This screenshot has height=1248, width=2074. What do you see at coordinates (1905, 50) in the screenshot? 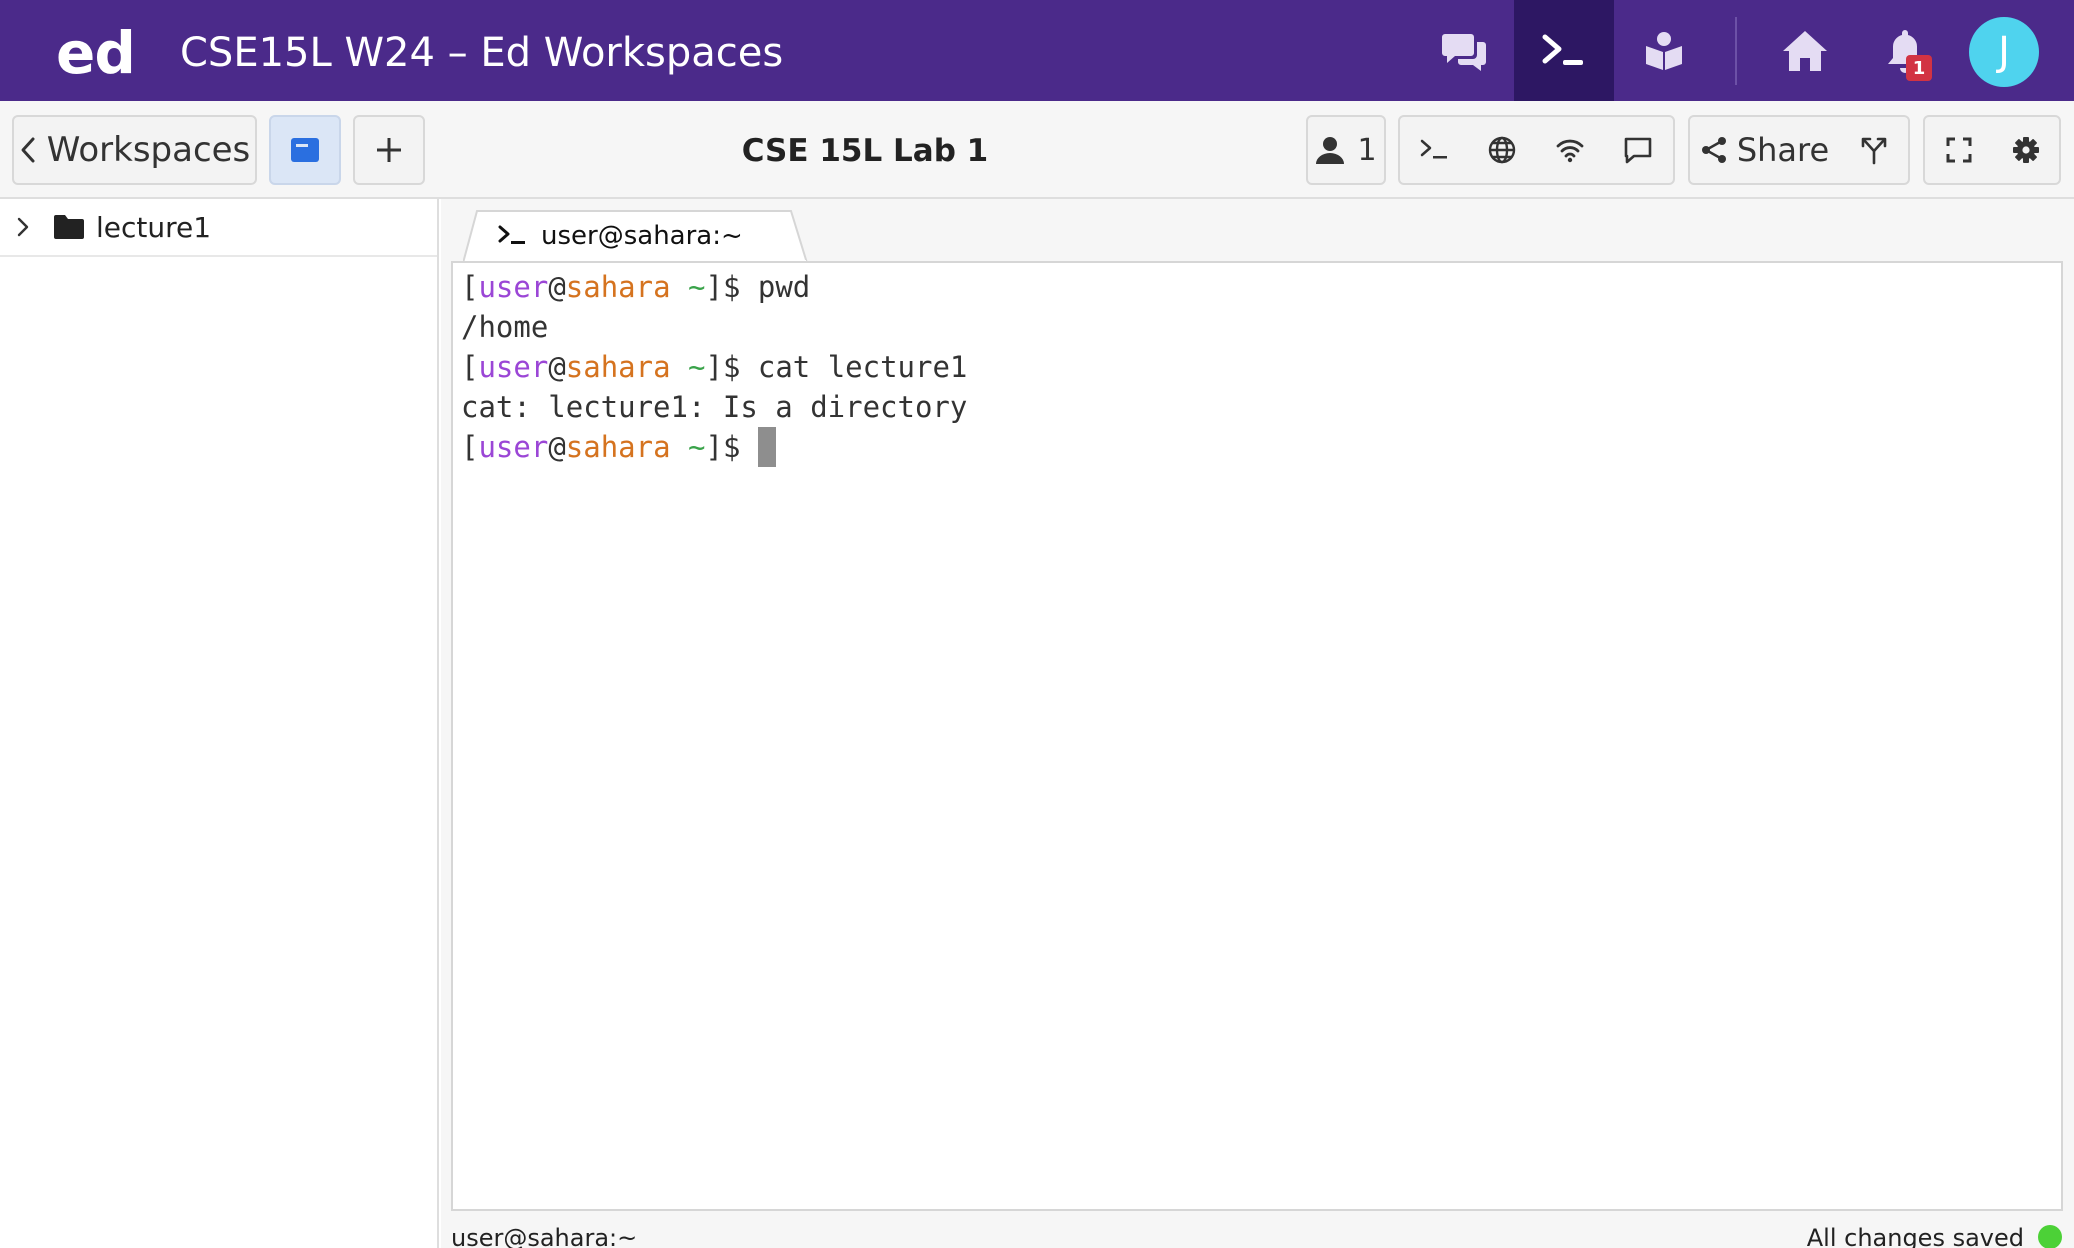
I see `notifications-nav-button` at bounding box center [1905, 50].